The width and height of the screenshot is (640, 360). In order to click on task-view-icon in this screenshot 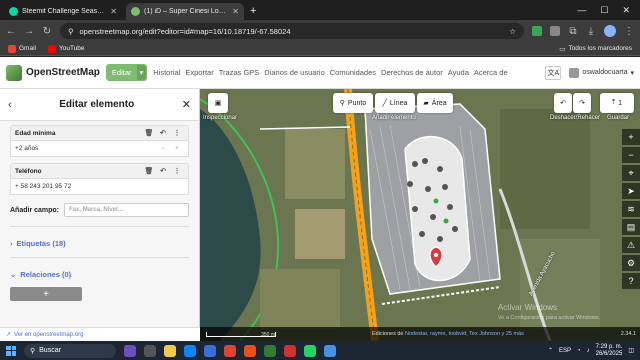, I will do `click(150, 350)`.